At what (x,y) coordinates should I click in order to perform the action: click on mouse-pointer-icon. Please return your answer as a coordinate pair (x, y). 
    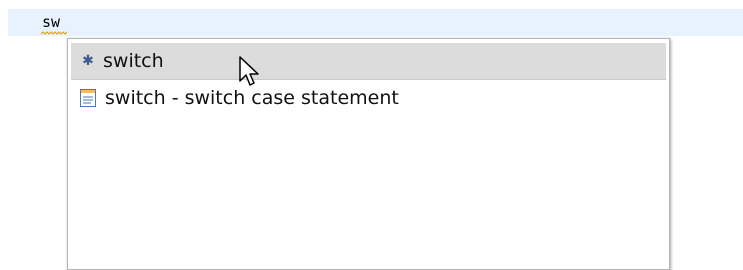
    Looking at the image, I should click on (249, 71).